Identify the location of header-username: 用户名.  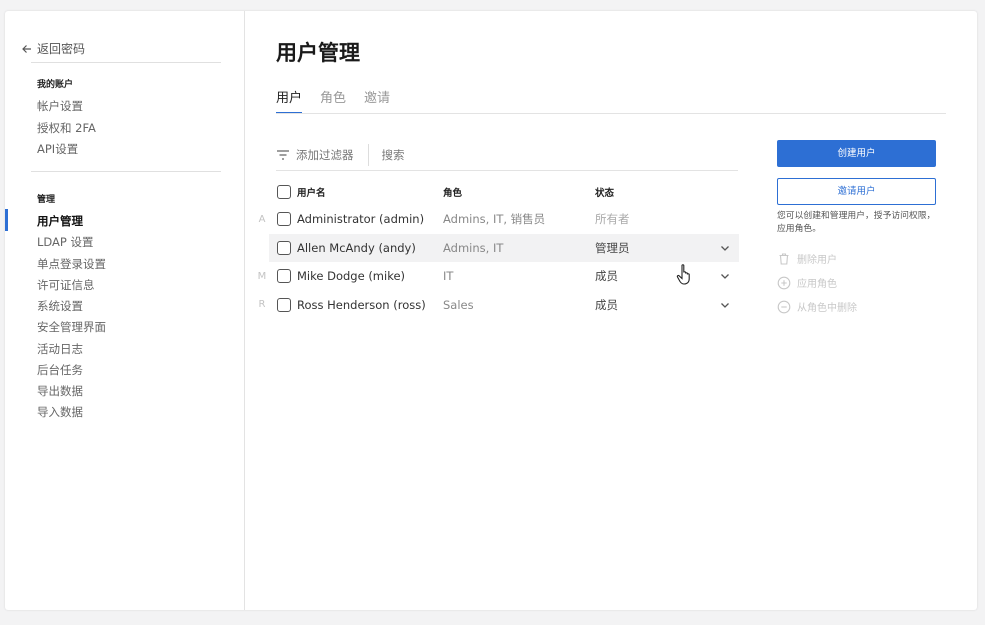
(311, 193).